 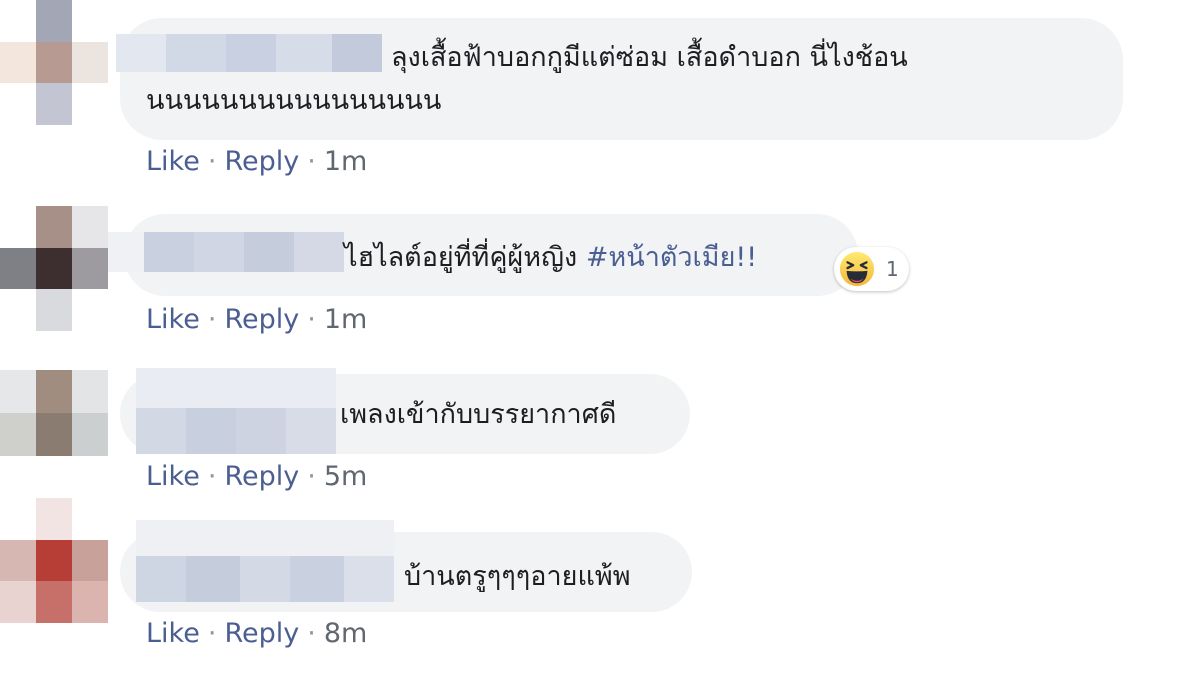 I want to click on comment-text-continued: นนนนนนนนนนนนนนนน, so click(x=294, y=100).